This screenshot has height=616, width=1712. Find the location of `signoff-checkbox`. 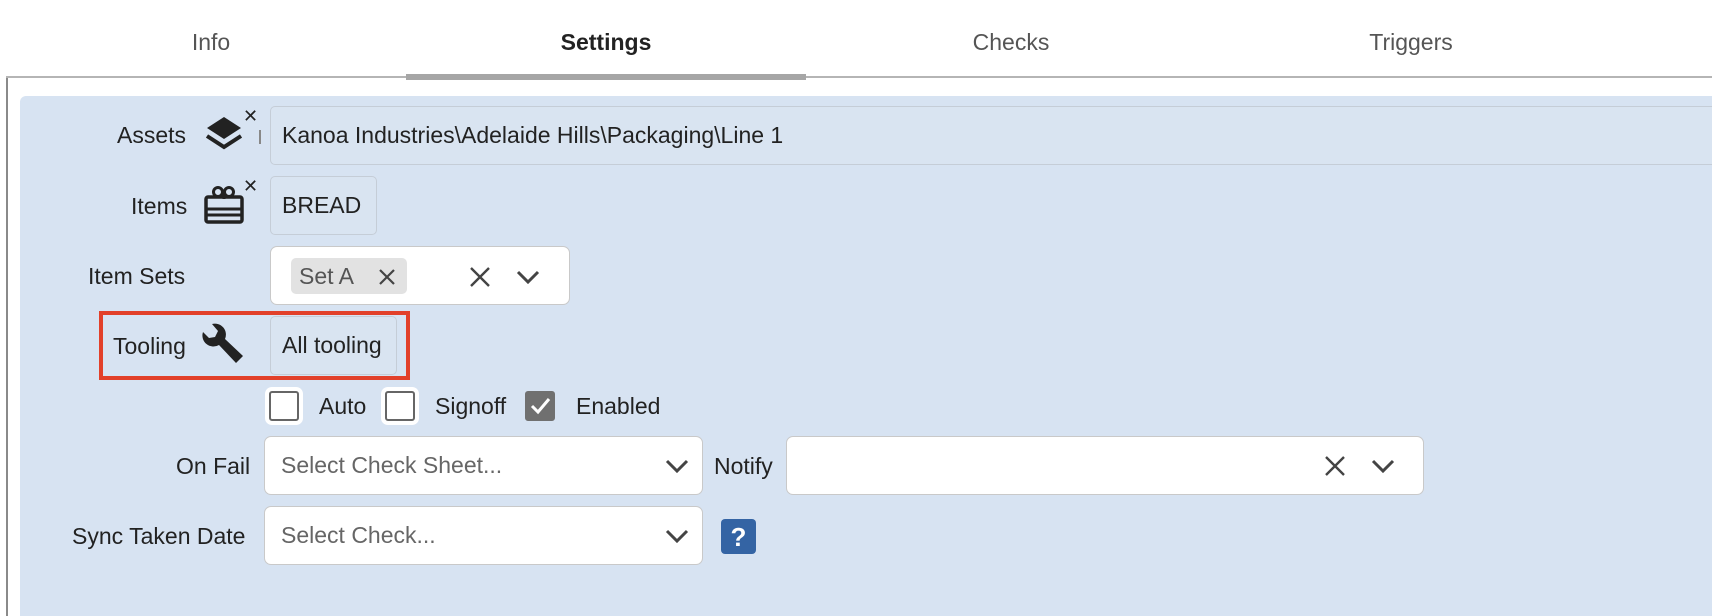

signoff-checkbox is located at coordinates (400, 406).